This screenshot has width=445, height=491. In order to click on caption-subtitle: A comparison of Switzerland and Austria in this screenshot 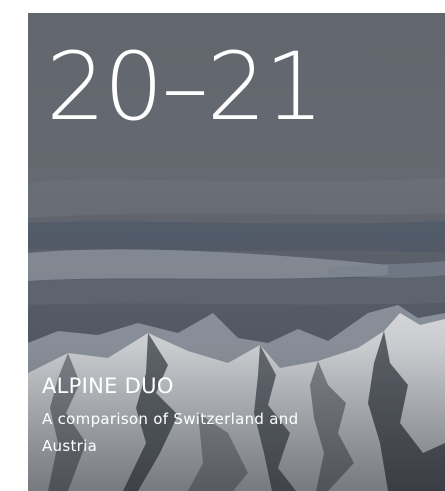, I will do `click(170, 432)`.